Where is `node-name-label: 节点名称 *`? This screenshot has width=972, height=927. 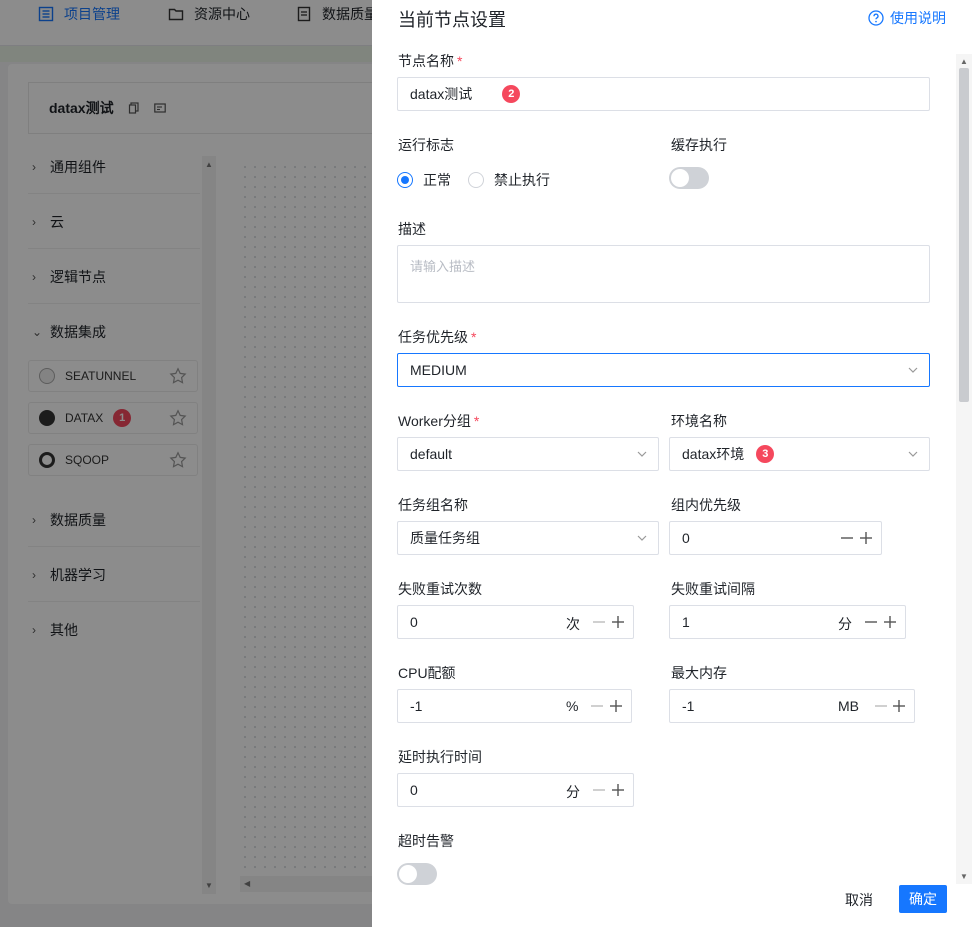 node-name-label: 节点名称 * is located at coordinates (430, 61).